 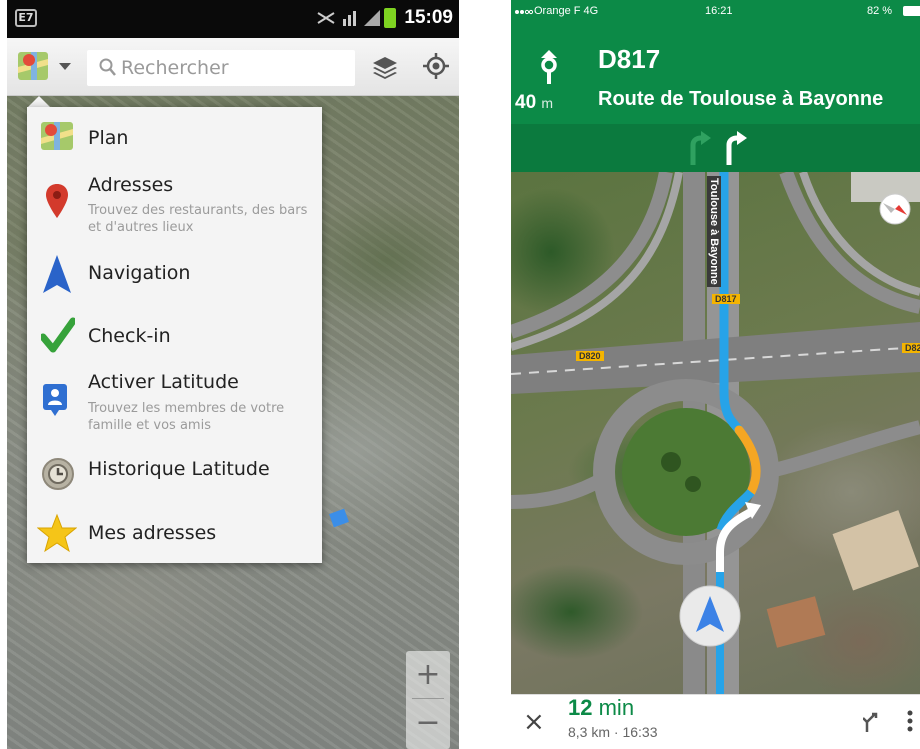 I want to click on road-shield-d820: D820, so click(x=590, y=356).